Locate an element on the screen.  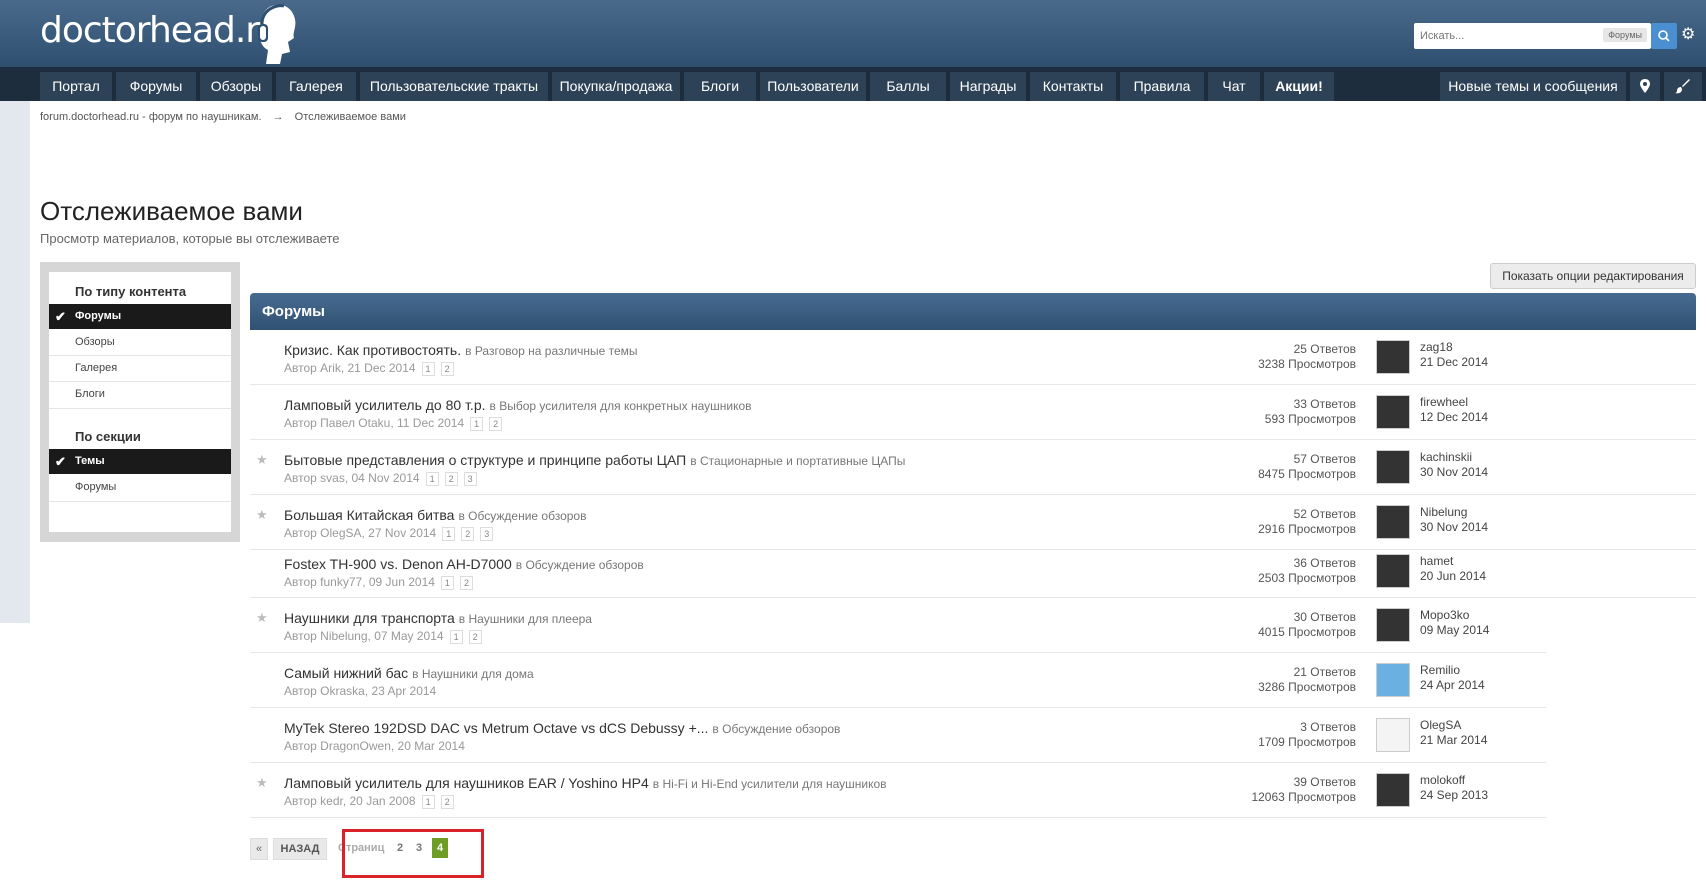
last-post-date: 09 May 2014 is located at coordinates (1454, 630).